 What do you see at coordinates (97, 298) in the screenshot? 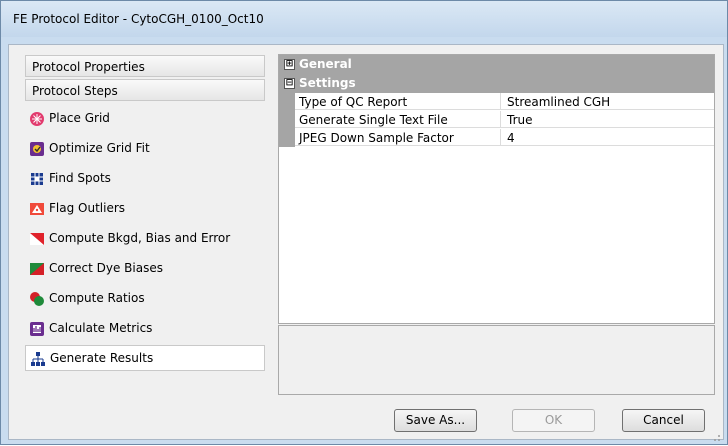
I see `step-label: Compute Ratios` at bounding box center [97, 298].